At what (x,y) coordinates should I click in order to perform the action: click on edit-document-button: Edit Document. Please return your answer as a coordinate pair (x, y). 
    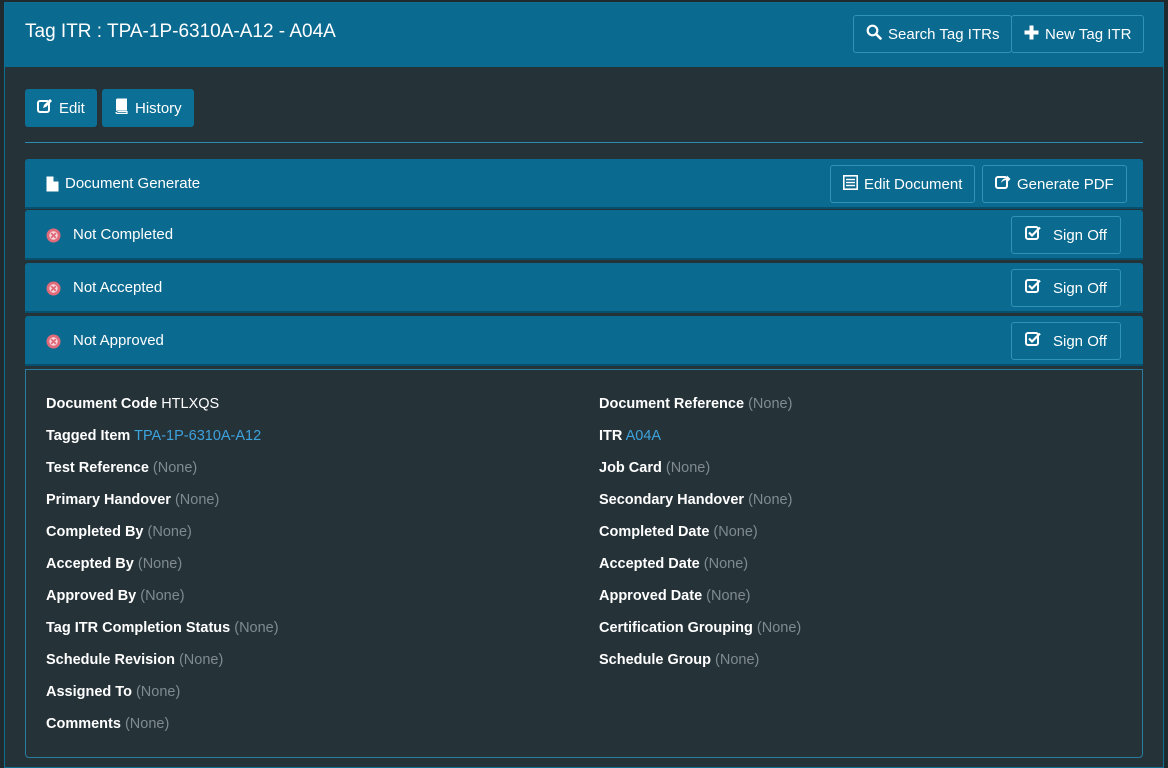
    Looking at the image, I should click on (903, 184).